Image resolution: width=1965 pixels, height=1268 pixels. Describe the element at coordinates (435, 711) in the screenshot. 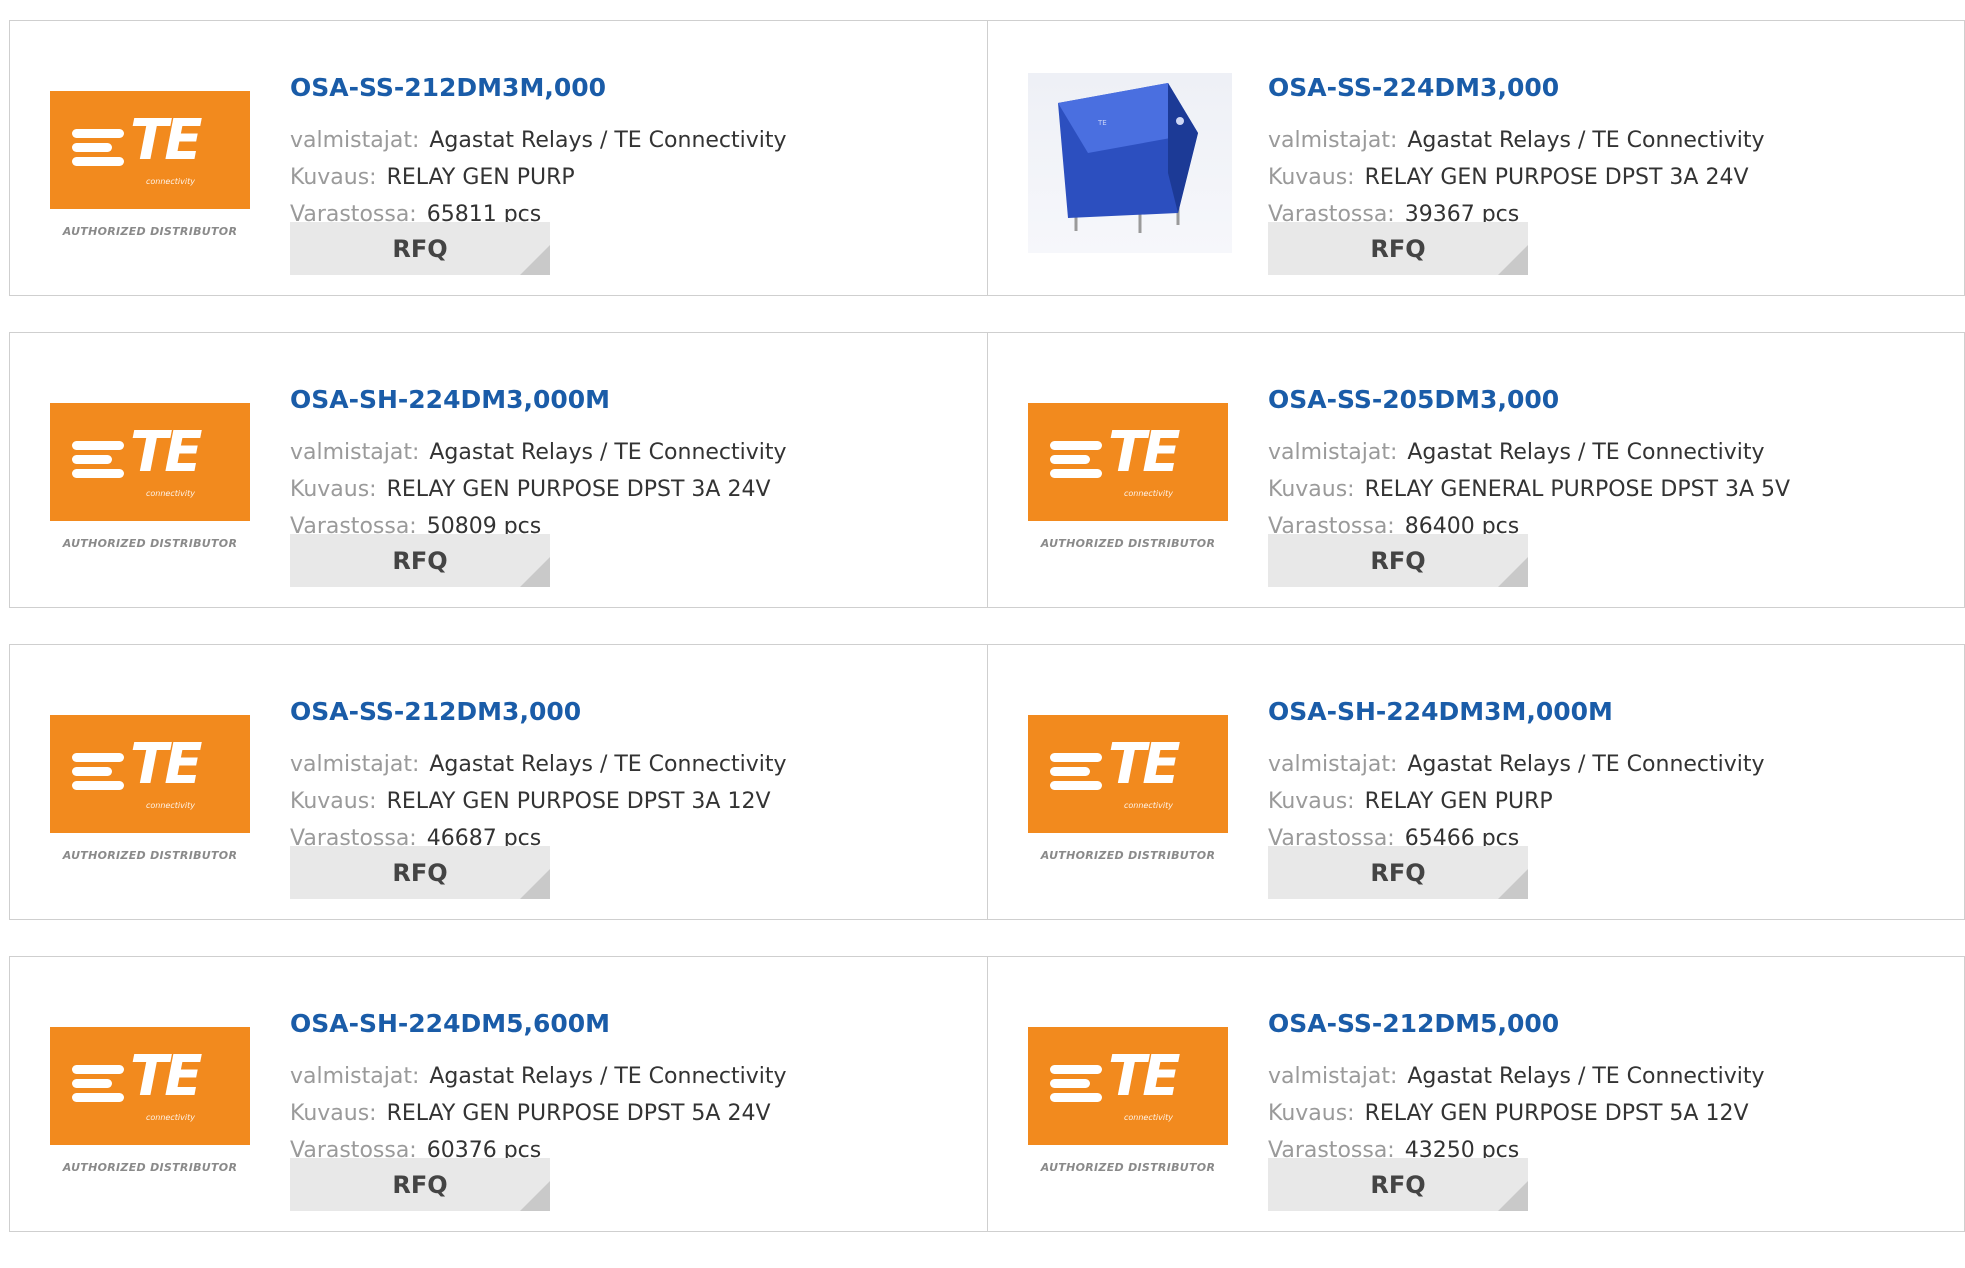

I see `part-number-link: OSA-SS-212DM3,000` at that location.